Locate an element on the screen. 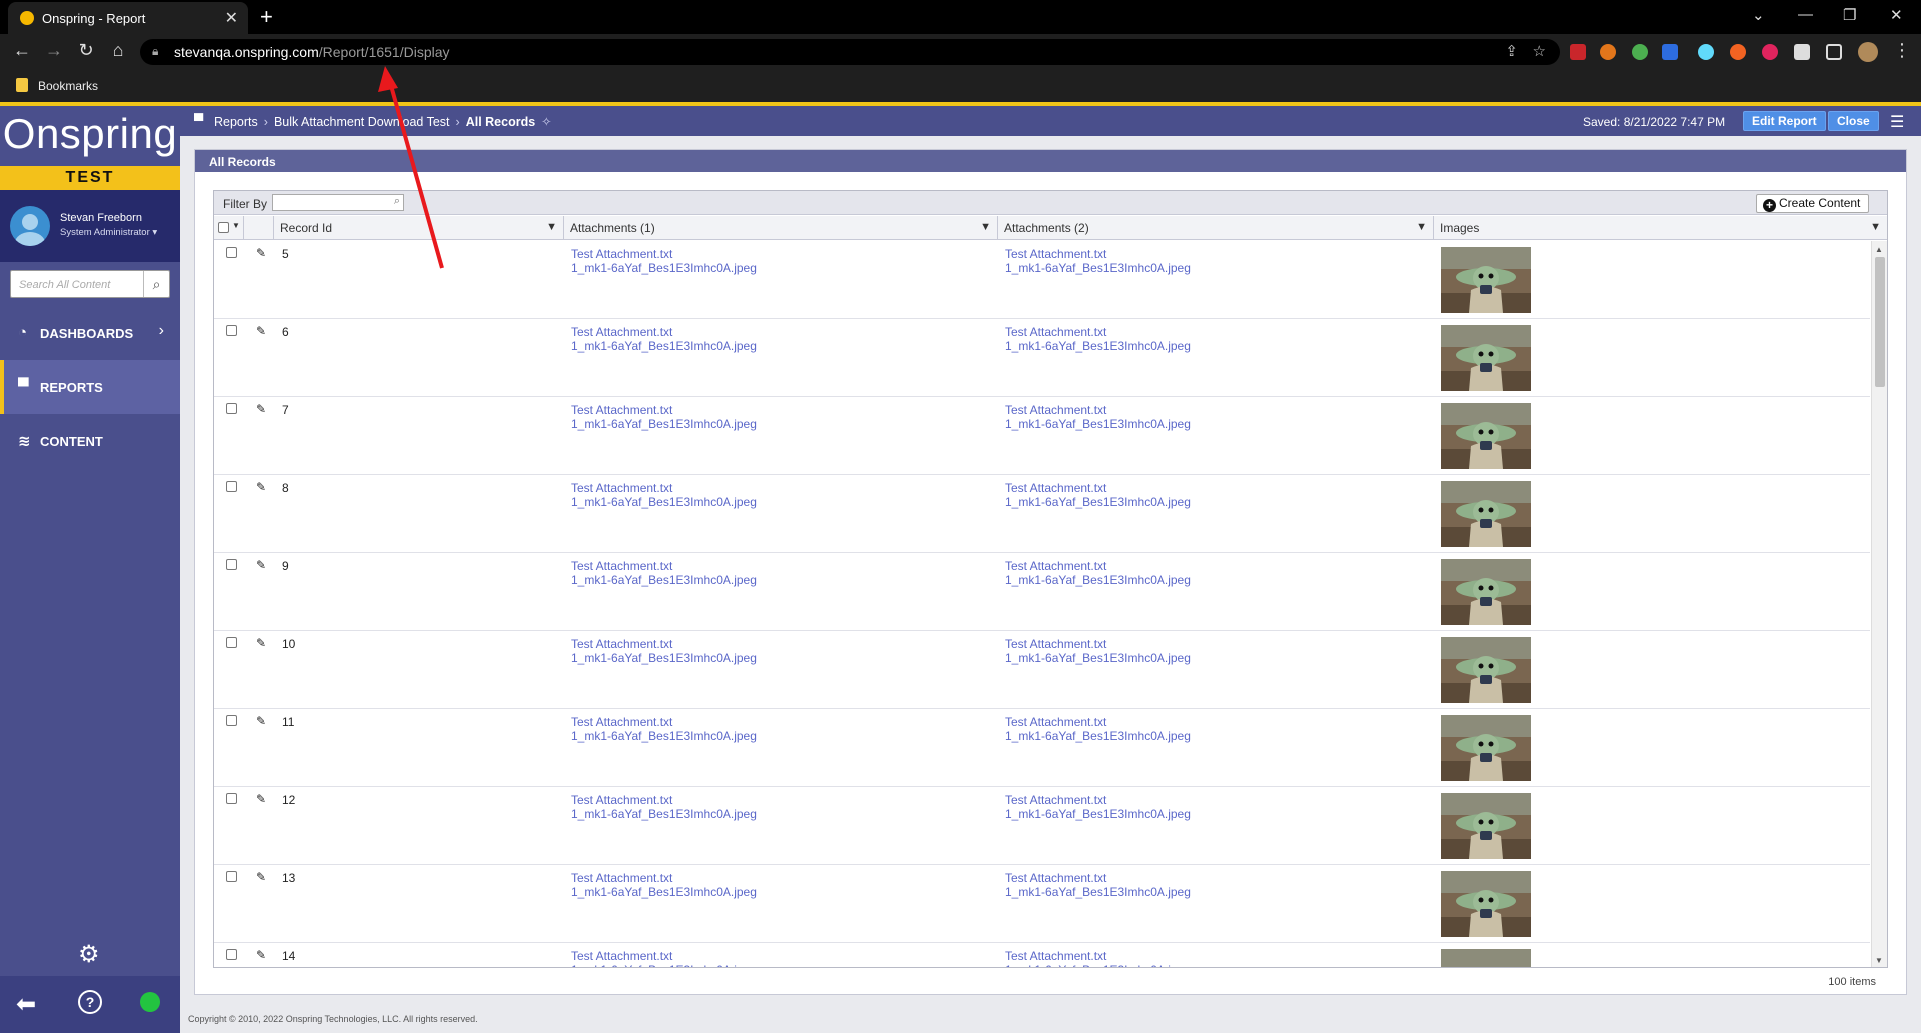 Image resolution: width=1921 pixels, height=1033 pixels. filter-icon: ▼ is located at coordinates (985, 227).